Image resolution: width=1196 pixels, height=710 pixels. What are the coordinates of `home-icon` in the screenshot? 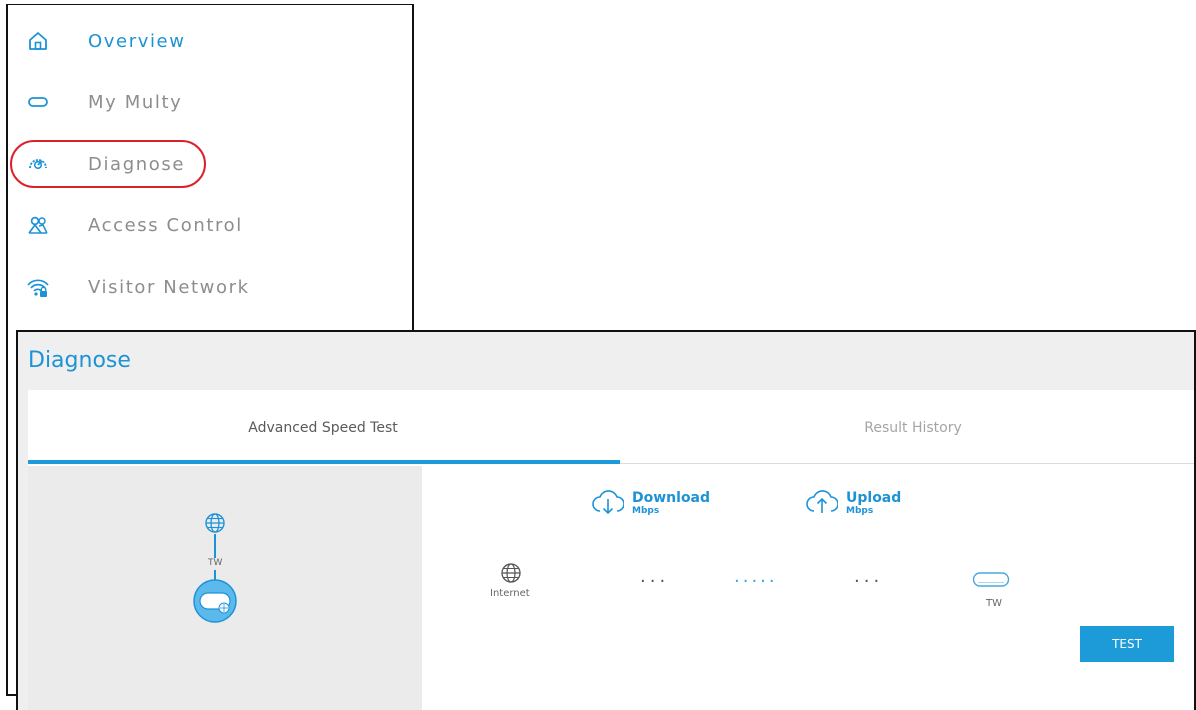 It's located at (38, 41).